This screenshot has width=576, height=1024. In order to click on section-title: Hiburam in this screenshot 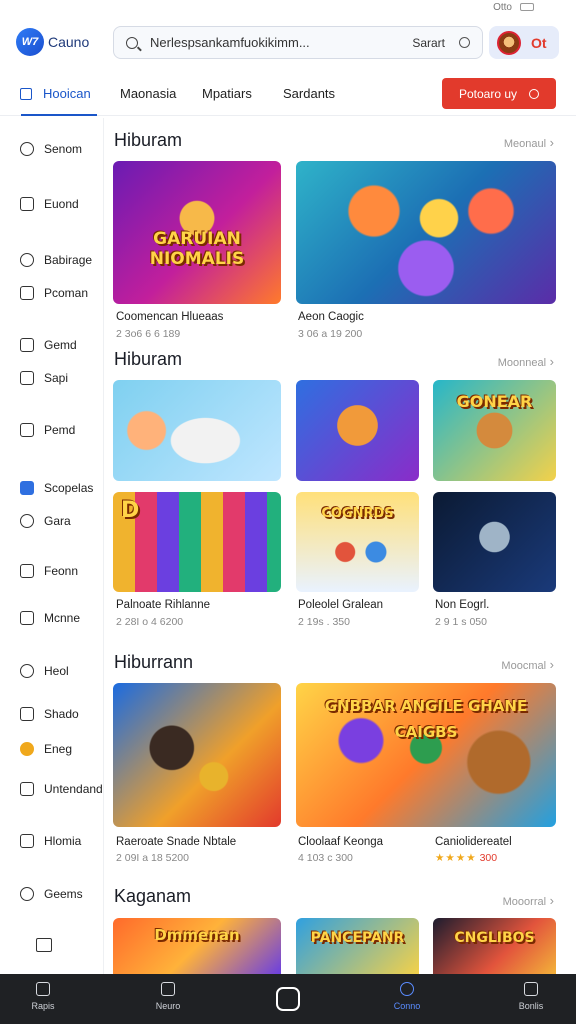, I will do `click(148, 359)`.